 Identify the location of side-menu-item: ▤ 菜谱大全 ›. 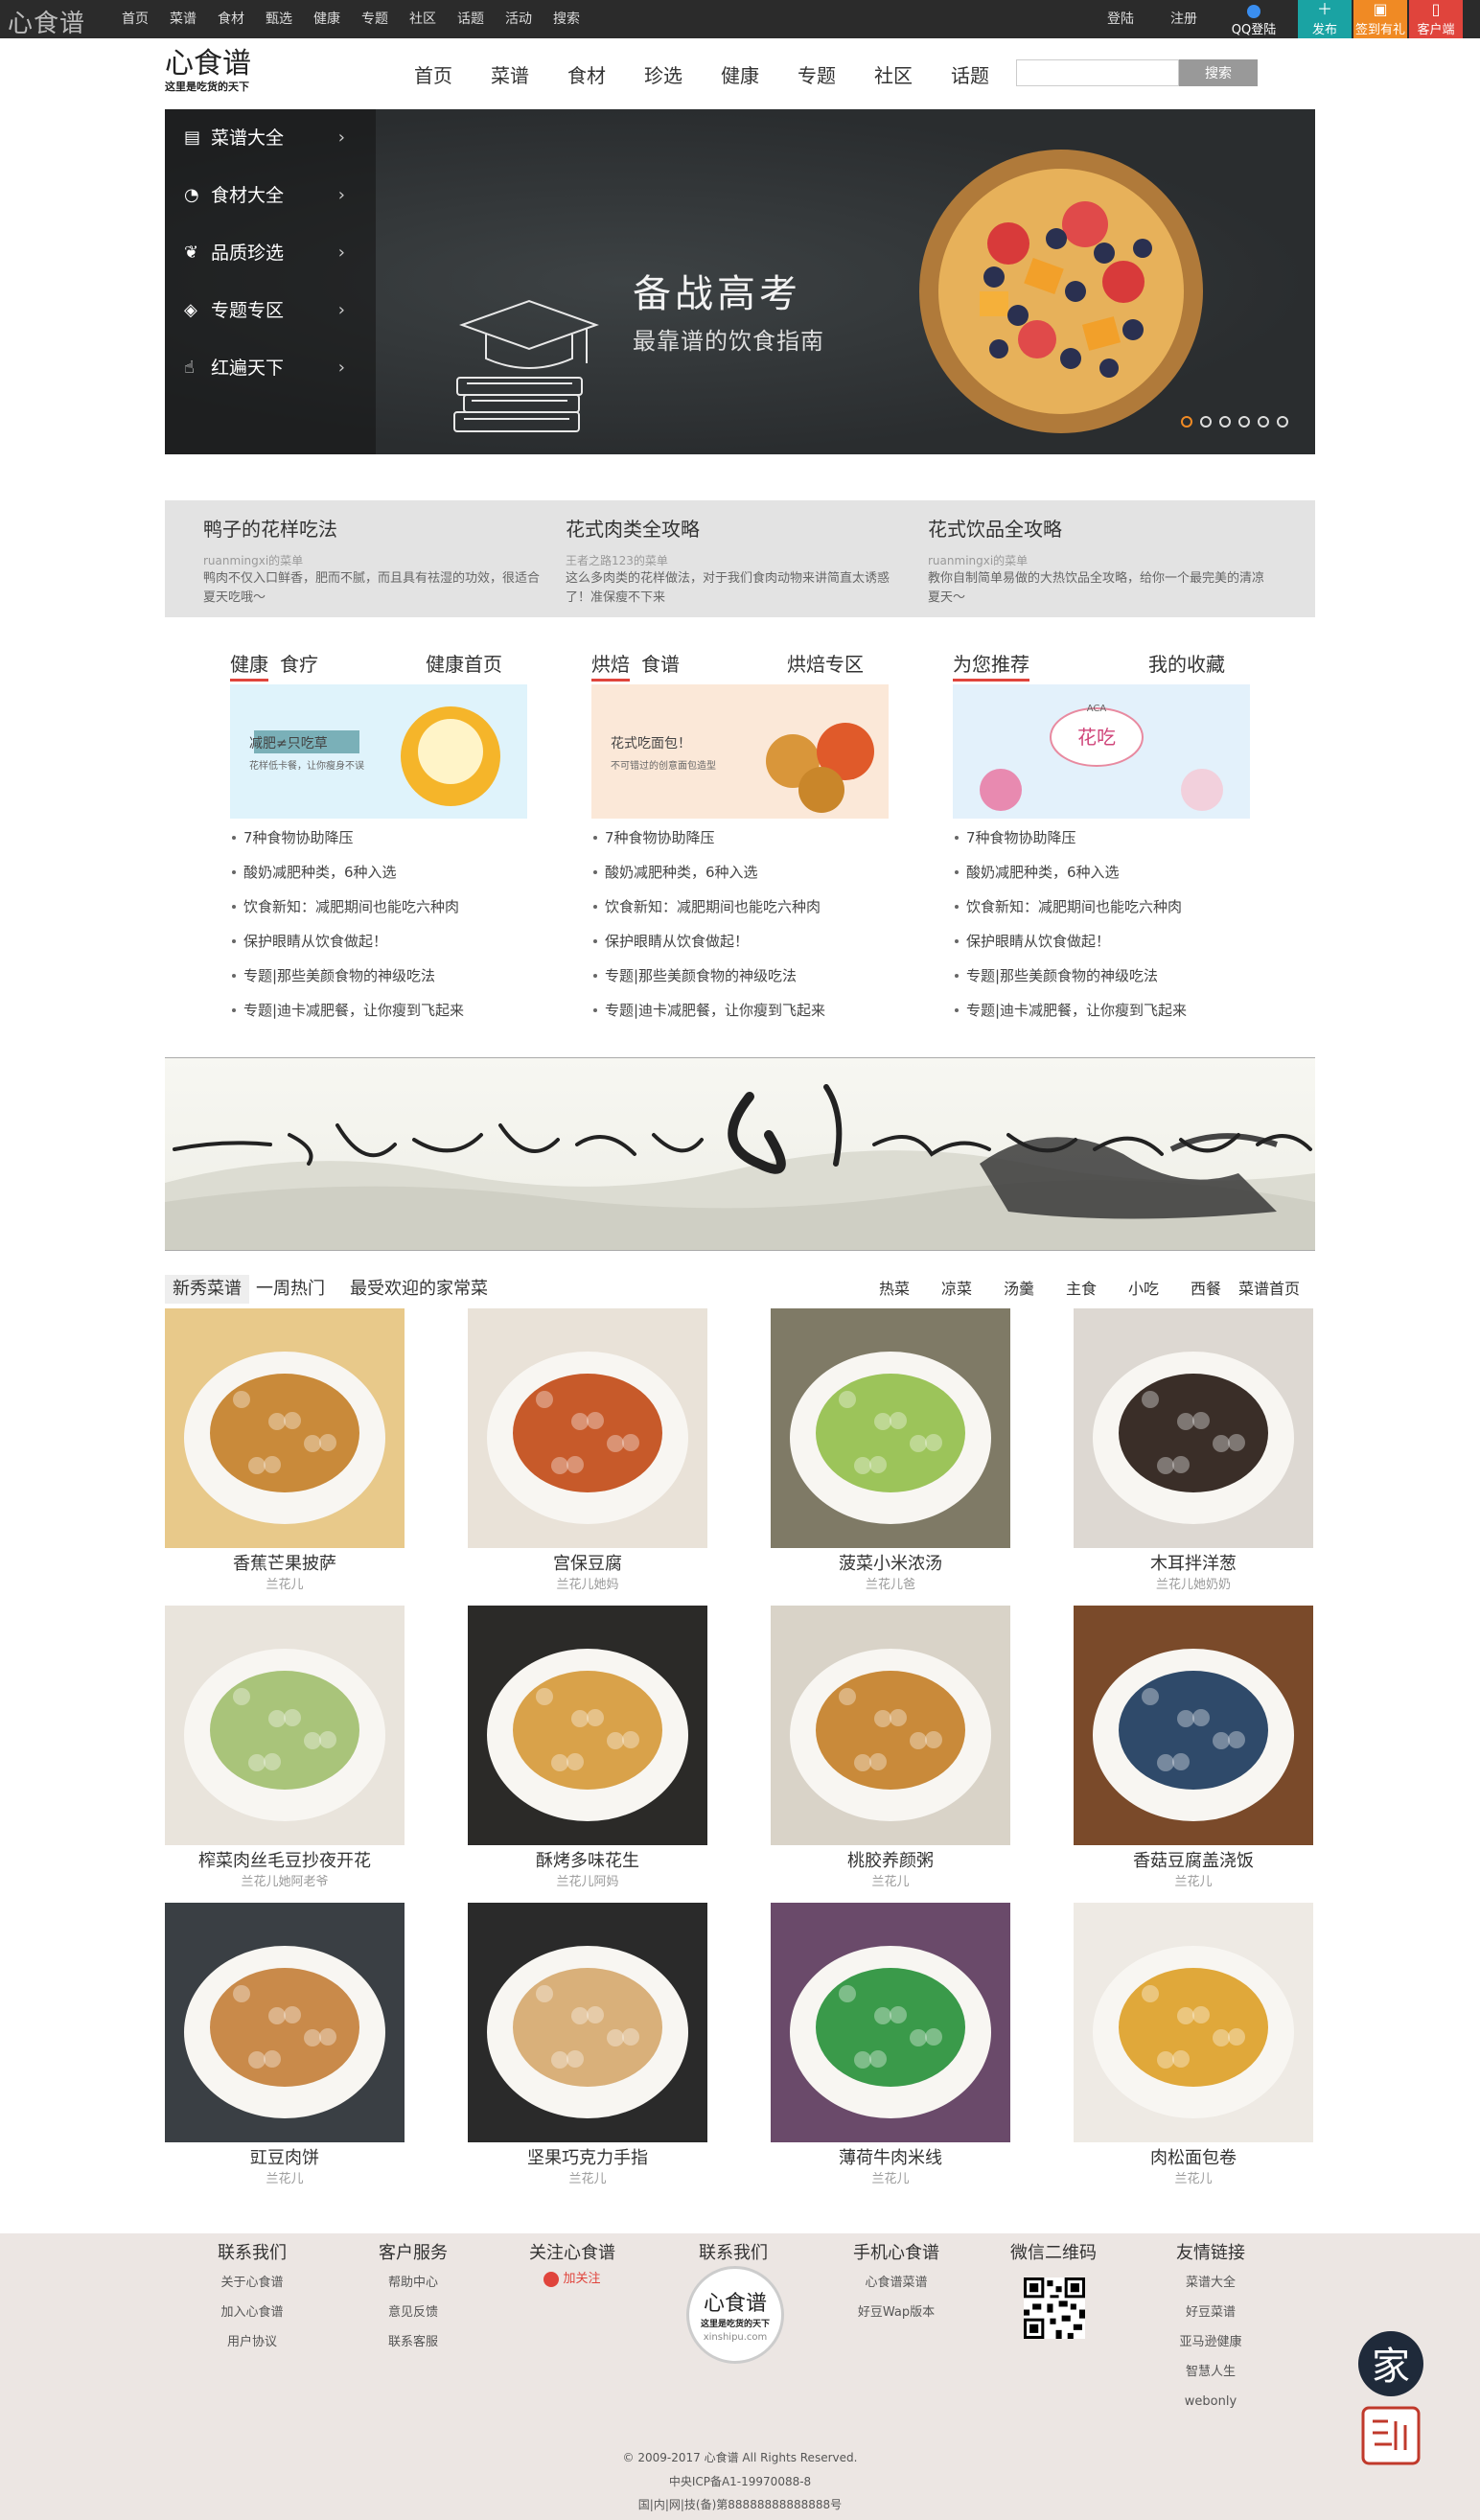
(270, 138).